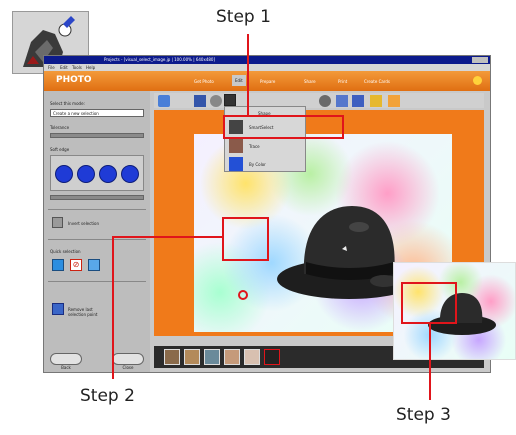 Image resolution: width=516 pixels, height=435 pixels. Describe the element at coordinates (236, 146) in the screenshot. I see `trace-icon` at that location.